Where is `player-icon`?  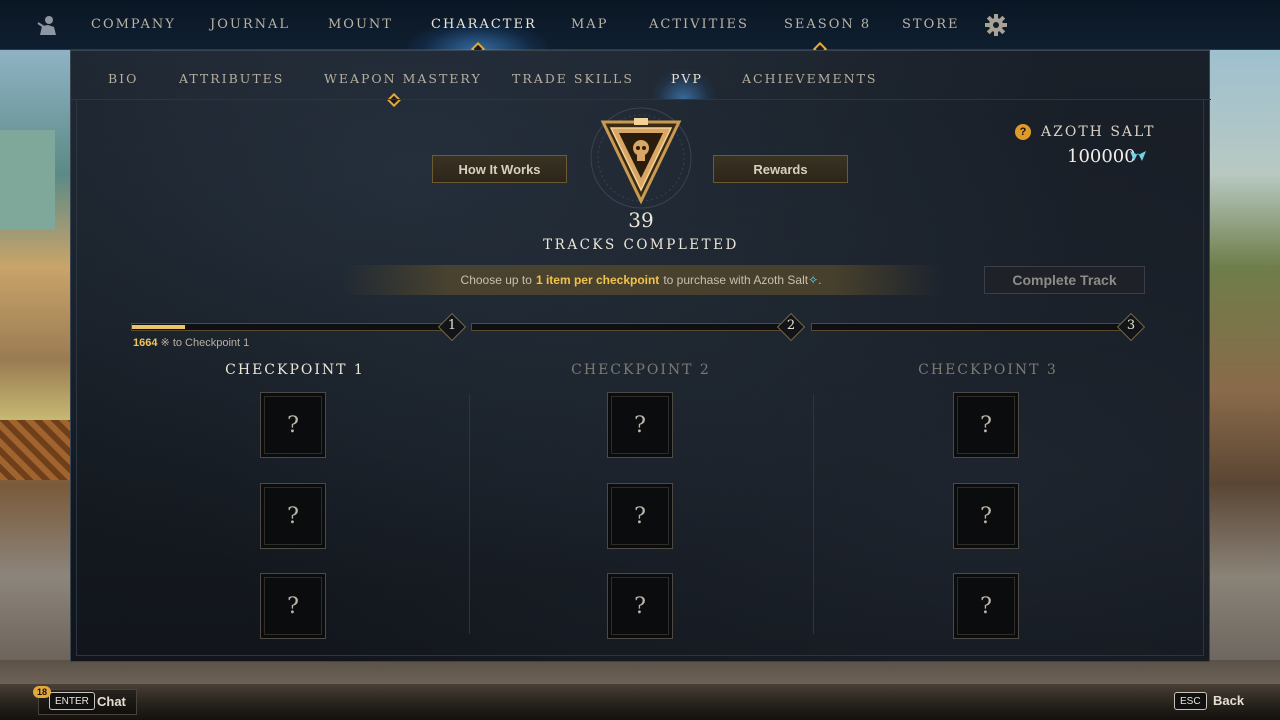
player-icon is located at coordinates (48, 25).